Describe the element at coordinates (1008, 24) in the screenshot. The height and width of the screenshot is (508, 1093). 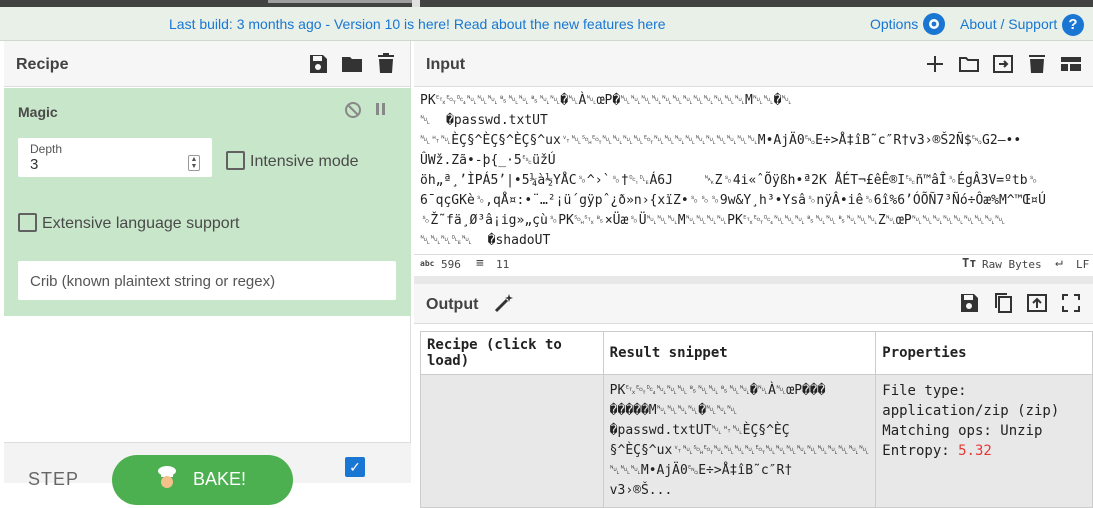
I see `about-support-link: About / Support` at that location.